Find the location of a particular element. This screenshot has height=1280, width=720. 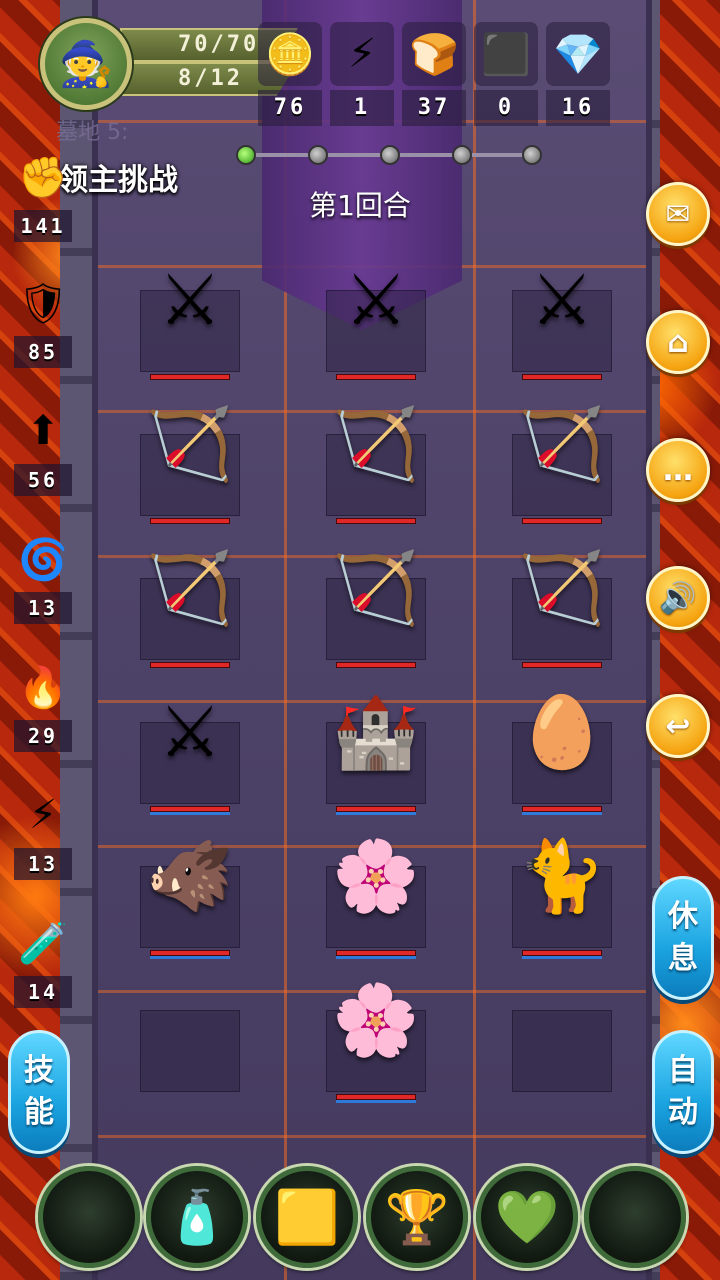

grid-cell: 🥚 is located at coordinates (562, 748).